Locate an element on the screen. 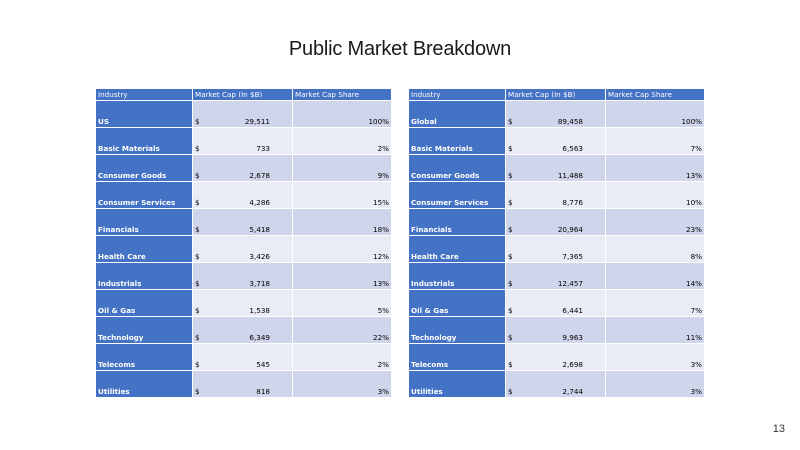  industry-cell: US is located at coordinates (144, 114).